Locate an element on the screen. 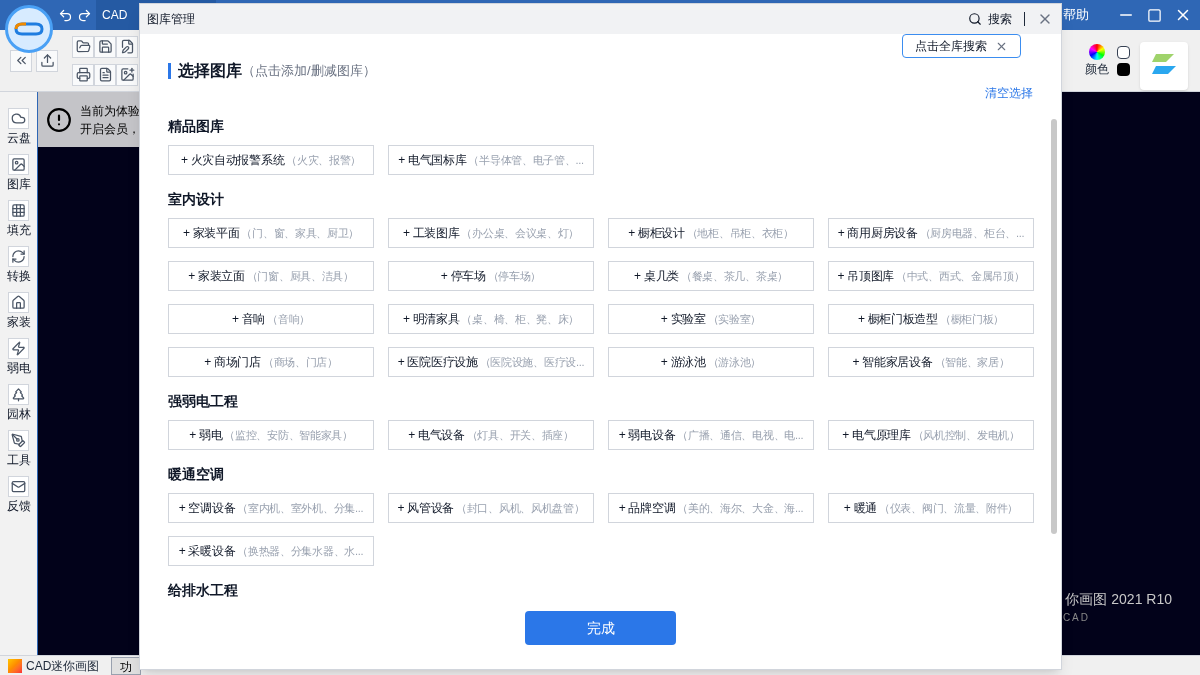  library-item: + 明清家具 （桌、椅、柜、凳、床） is located at coordinates (491, 319).